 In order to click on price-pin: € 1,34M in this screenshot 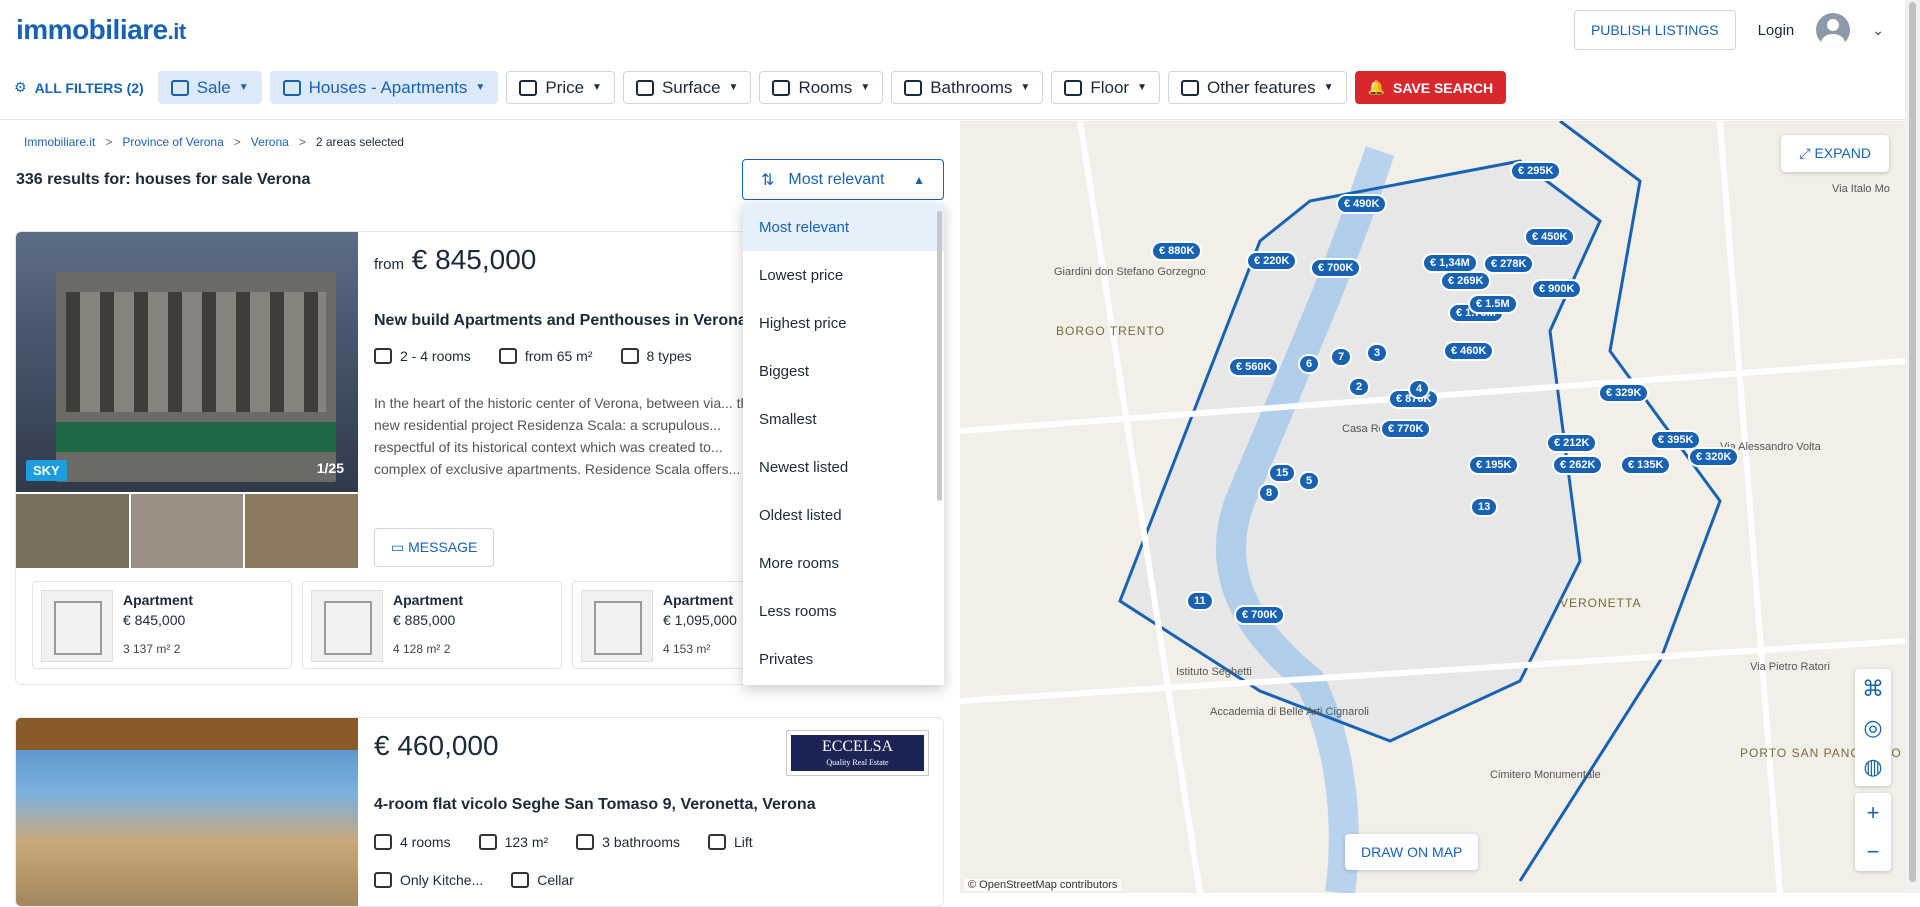, I will do `click(1450, 263)`.